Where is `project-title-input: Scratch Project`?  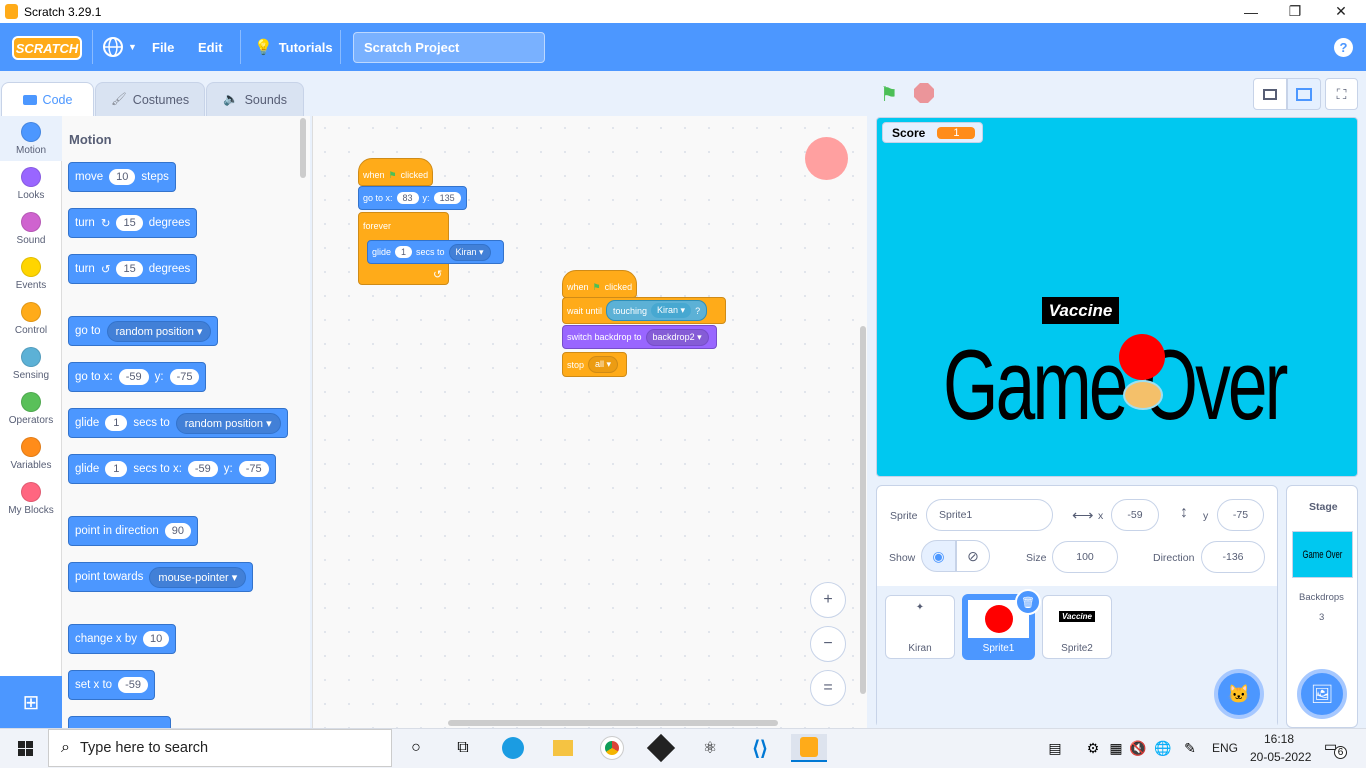 project-title-input: Scratch Project is located at coordinates (449, 47).